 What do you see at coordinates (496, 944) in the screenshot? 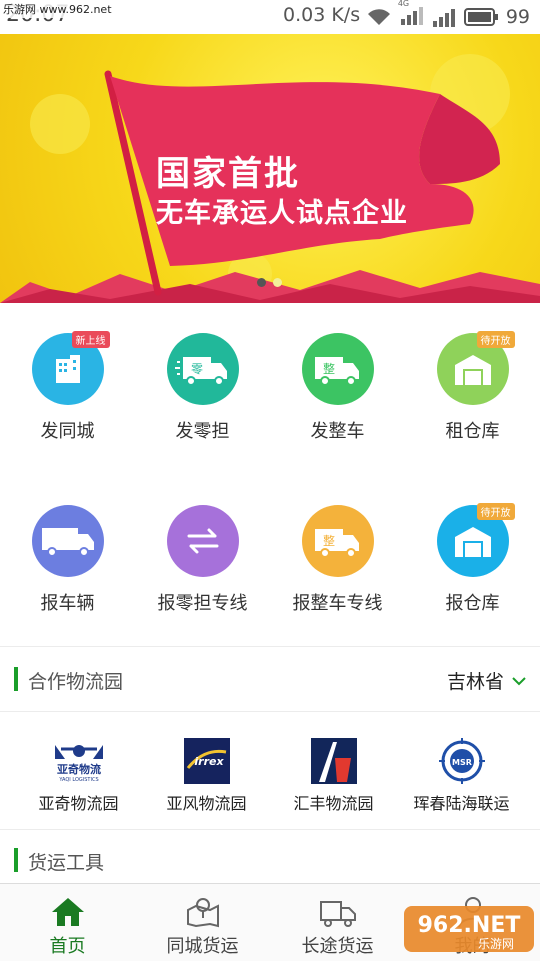
I see `svg-text: 乐游网` at bounding box center [496, 944].